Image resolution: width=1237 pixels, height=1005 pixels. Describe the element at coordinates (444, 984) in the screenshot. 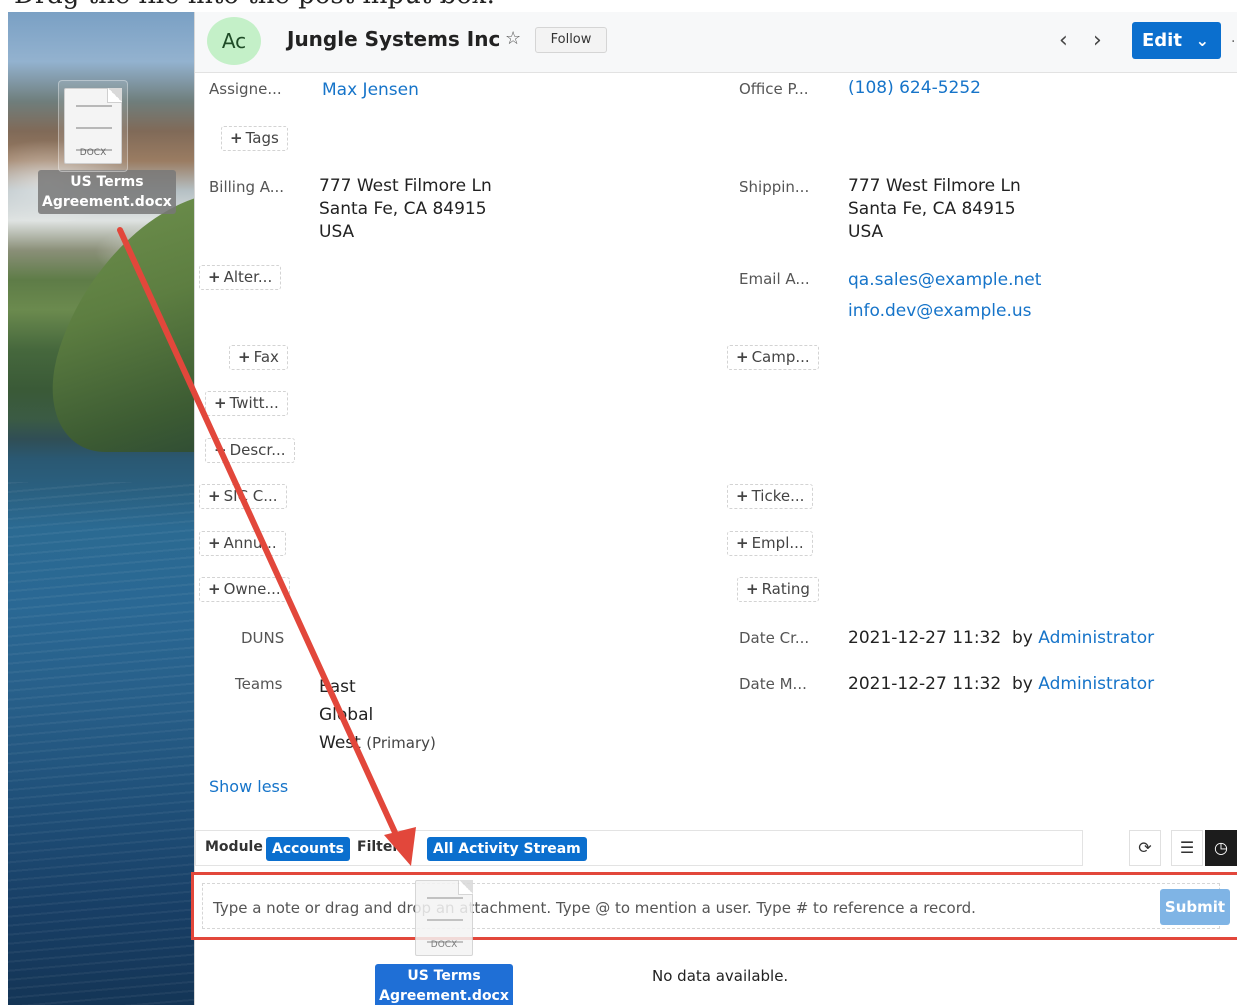

I see `dragged-file-name: US Terms Agreement.docx` at that location.